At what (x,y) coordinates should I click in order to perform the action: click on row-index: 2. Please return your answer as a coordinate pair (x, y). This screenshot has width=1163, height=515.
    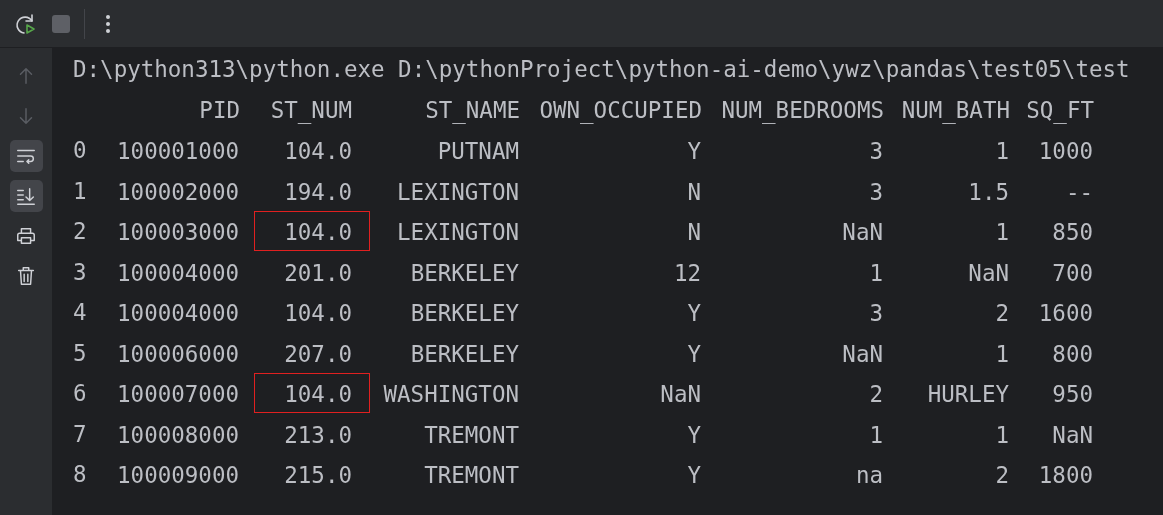
    Looking at the image, I should click on (80, 231).